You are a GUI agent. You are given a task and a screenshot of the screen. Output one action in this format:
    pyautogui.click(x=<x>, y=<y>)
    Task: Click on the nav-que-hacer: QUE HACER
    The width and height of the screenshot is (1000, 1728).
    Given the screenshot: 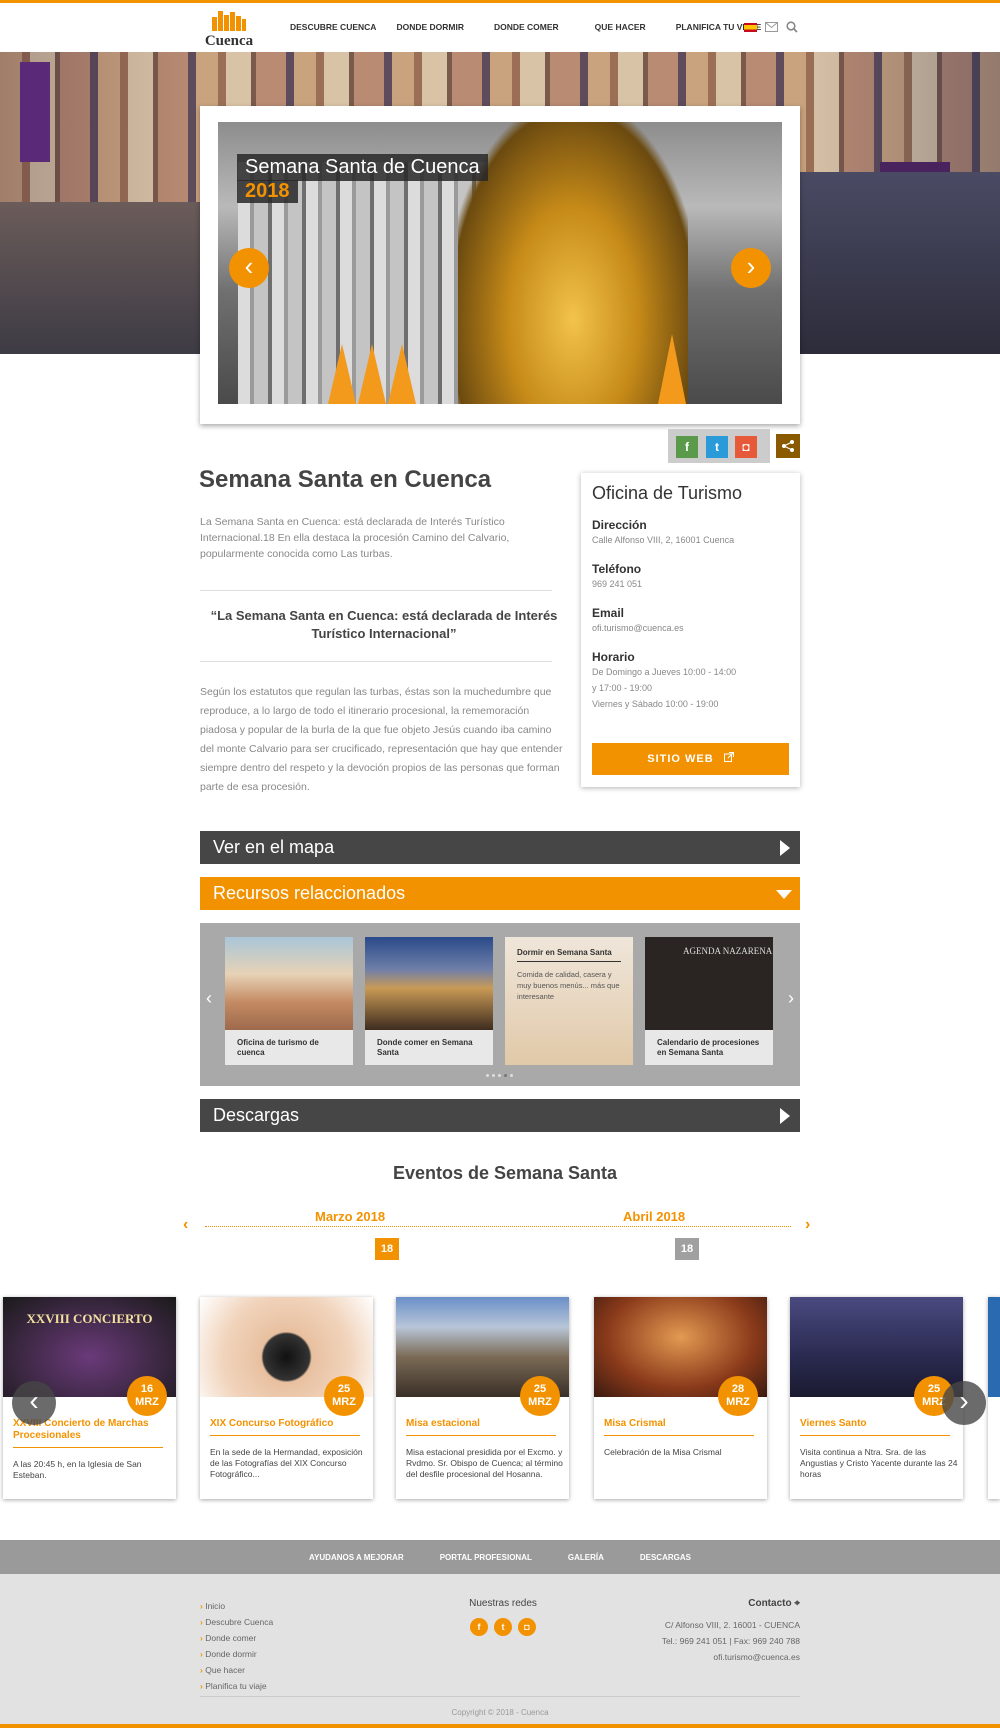 What is the action you would take?
    pyautogui.click(x=620, y=27)
    